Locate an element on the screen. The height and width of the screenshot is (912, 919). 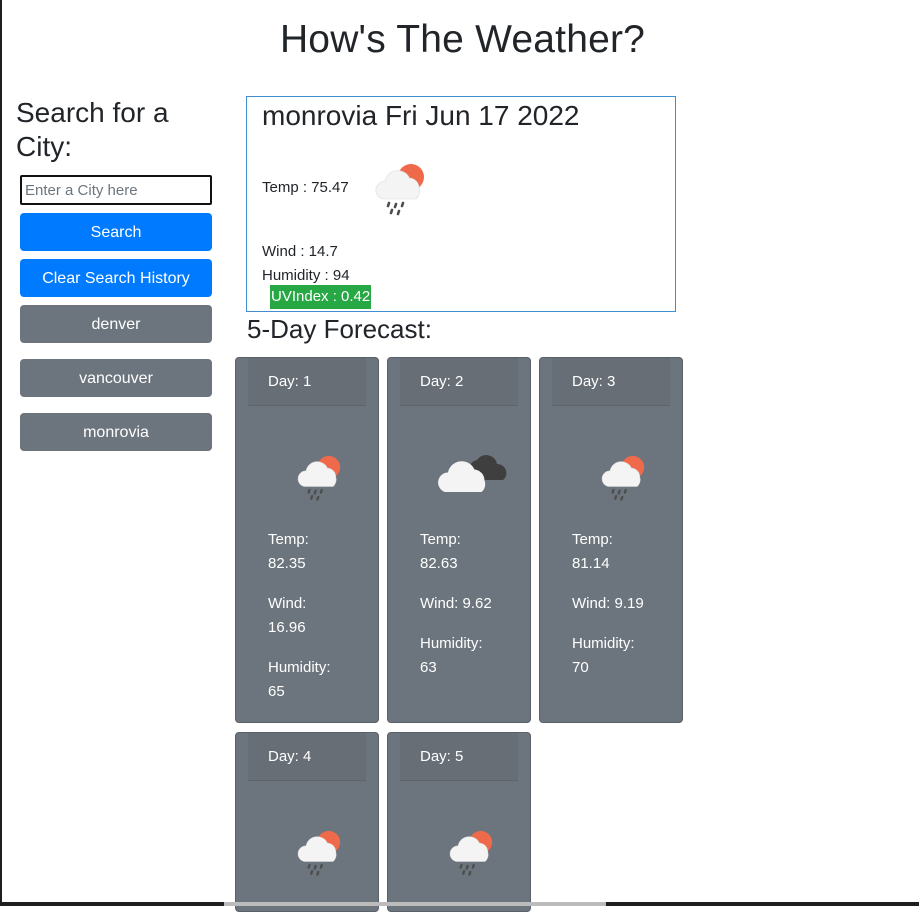
forecast-day-label: Day: 1 is located at coordinates (307, 382).